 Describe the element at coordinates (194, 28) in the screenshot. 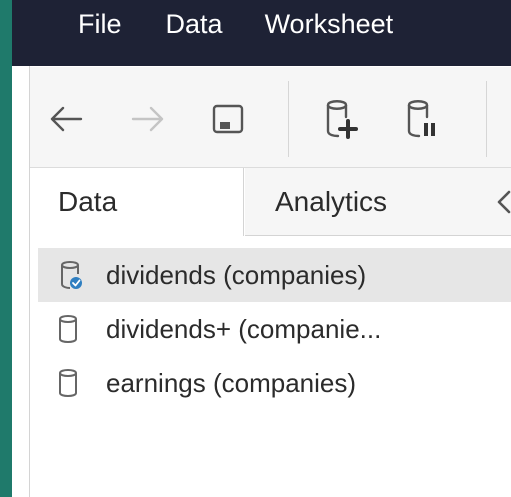

I see `menu-data: Data` at that location.